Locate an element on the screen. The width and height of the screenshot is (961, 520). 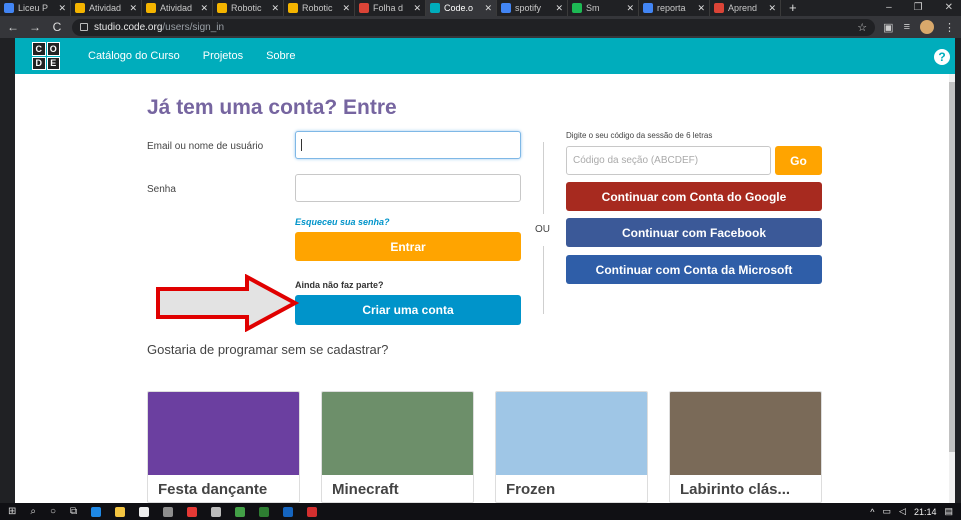
divider-top is located at coordinates (543, 178).